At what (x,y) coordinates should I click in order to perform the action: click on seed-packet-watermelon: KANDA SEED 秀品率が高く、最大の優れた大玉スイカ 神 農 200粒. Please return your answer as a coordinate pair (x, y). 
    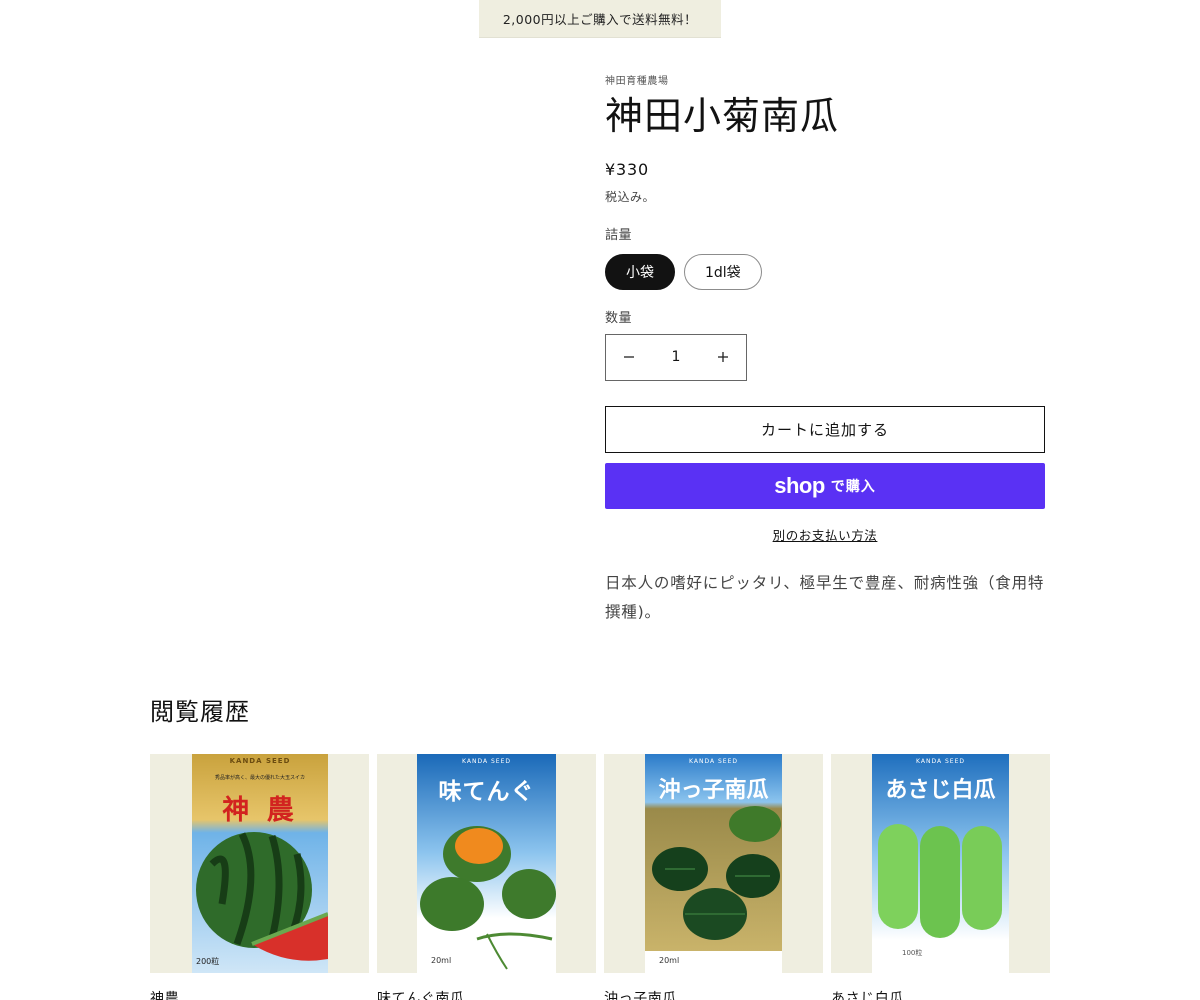
    Looking at the image, I should click on (260, 863).